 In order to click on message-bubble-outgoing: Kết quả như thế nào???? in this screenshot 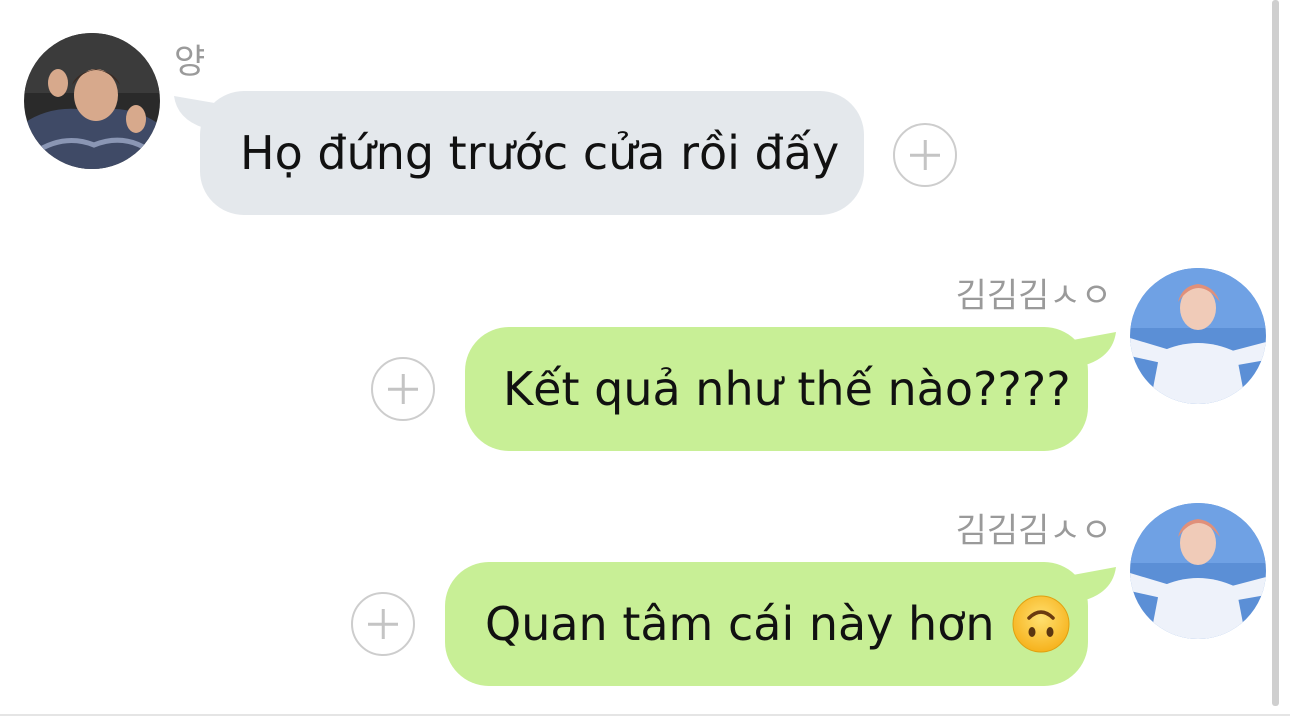, I will do `click(776, 389)`.